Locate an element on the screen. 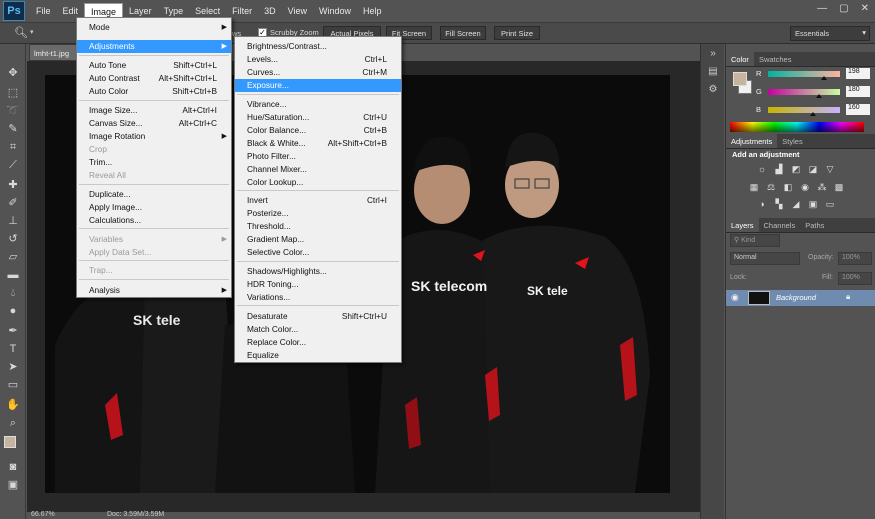  adjustments-menu-item-curves: Curves... Ctrl+M is located at coordinates (318, 72).